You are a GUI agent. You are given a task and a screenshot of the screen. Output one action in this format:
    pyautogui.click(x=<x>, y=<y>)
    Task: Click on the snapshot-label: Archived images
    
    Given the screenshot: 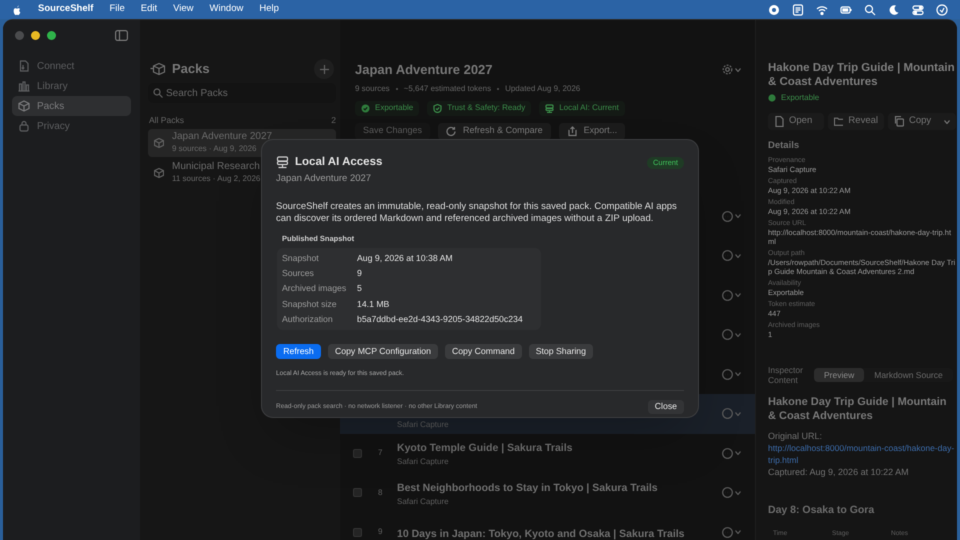 What is the action you would take?
    pyautogui.click(x=315, y=289)
    